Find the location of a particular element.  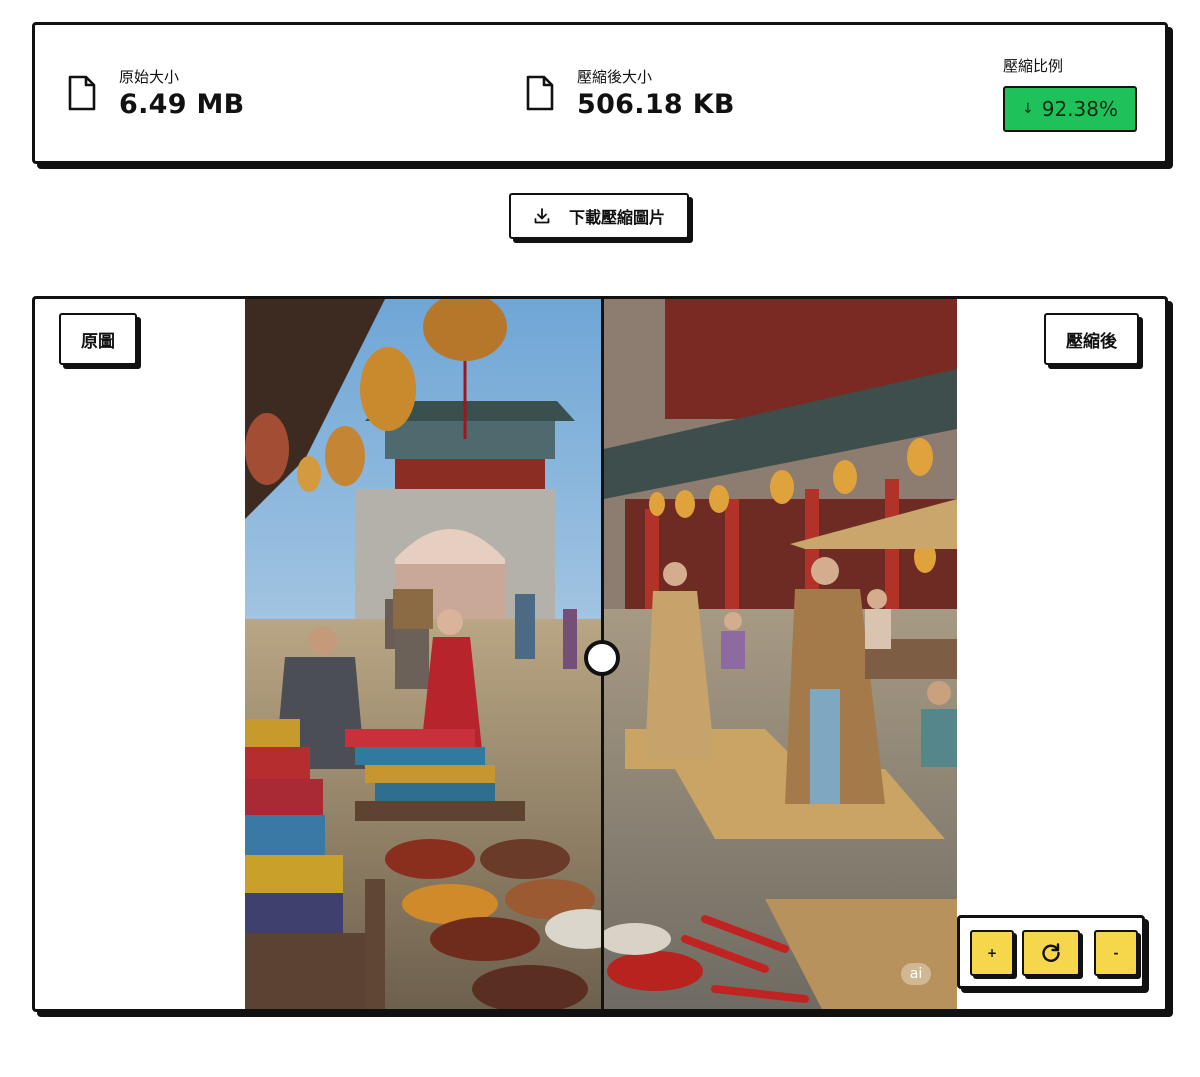

reset-rotate-icon is located at coordinates (1051, 952).